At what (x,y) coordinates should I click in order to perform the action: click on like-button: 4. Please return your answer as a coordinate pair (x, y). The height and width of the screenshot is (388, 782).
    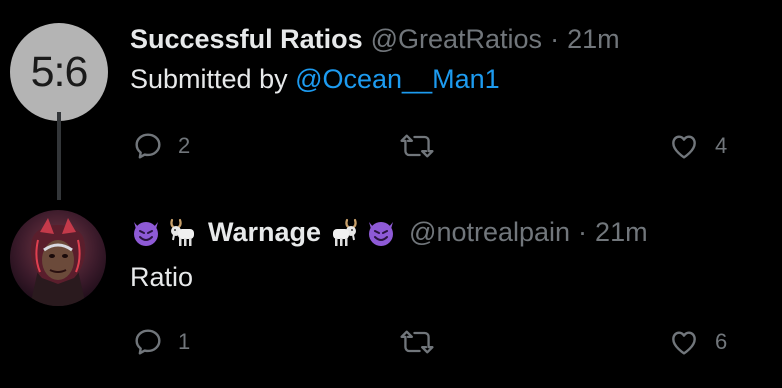
    Looking at the image, I should click on (697, 146).